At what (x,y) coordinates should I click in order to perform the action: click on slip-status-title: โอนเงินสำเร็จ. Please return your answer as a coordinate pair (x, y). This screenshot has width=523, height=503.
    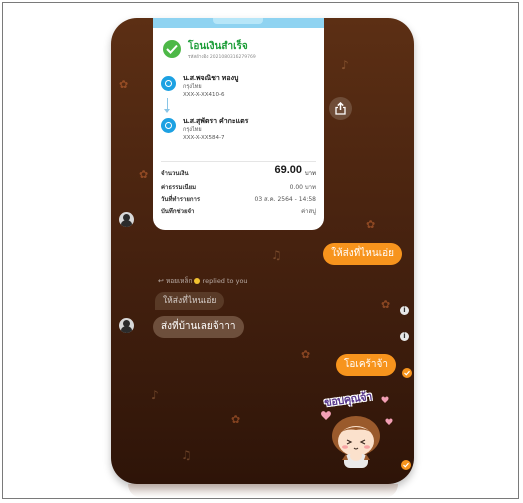
    Looking at the image, I should click on (218, 46).